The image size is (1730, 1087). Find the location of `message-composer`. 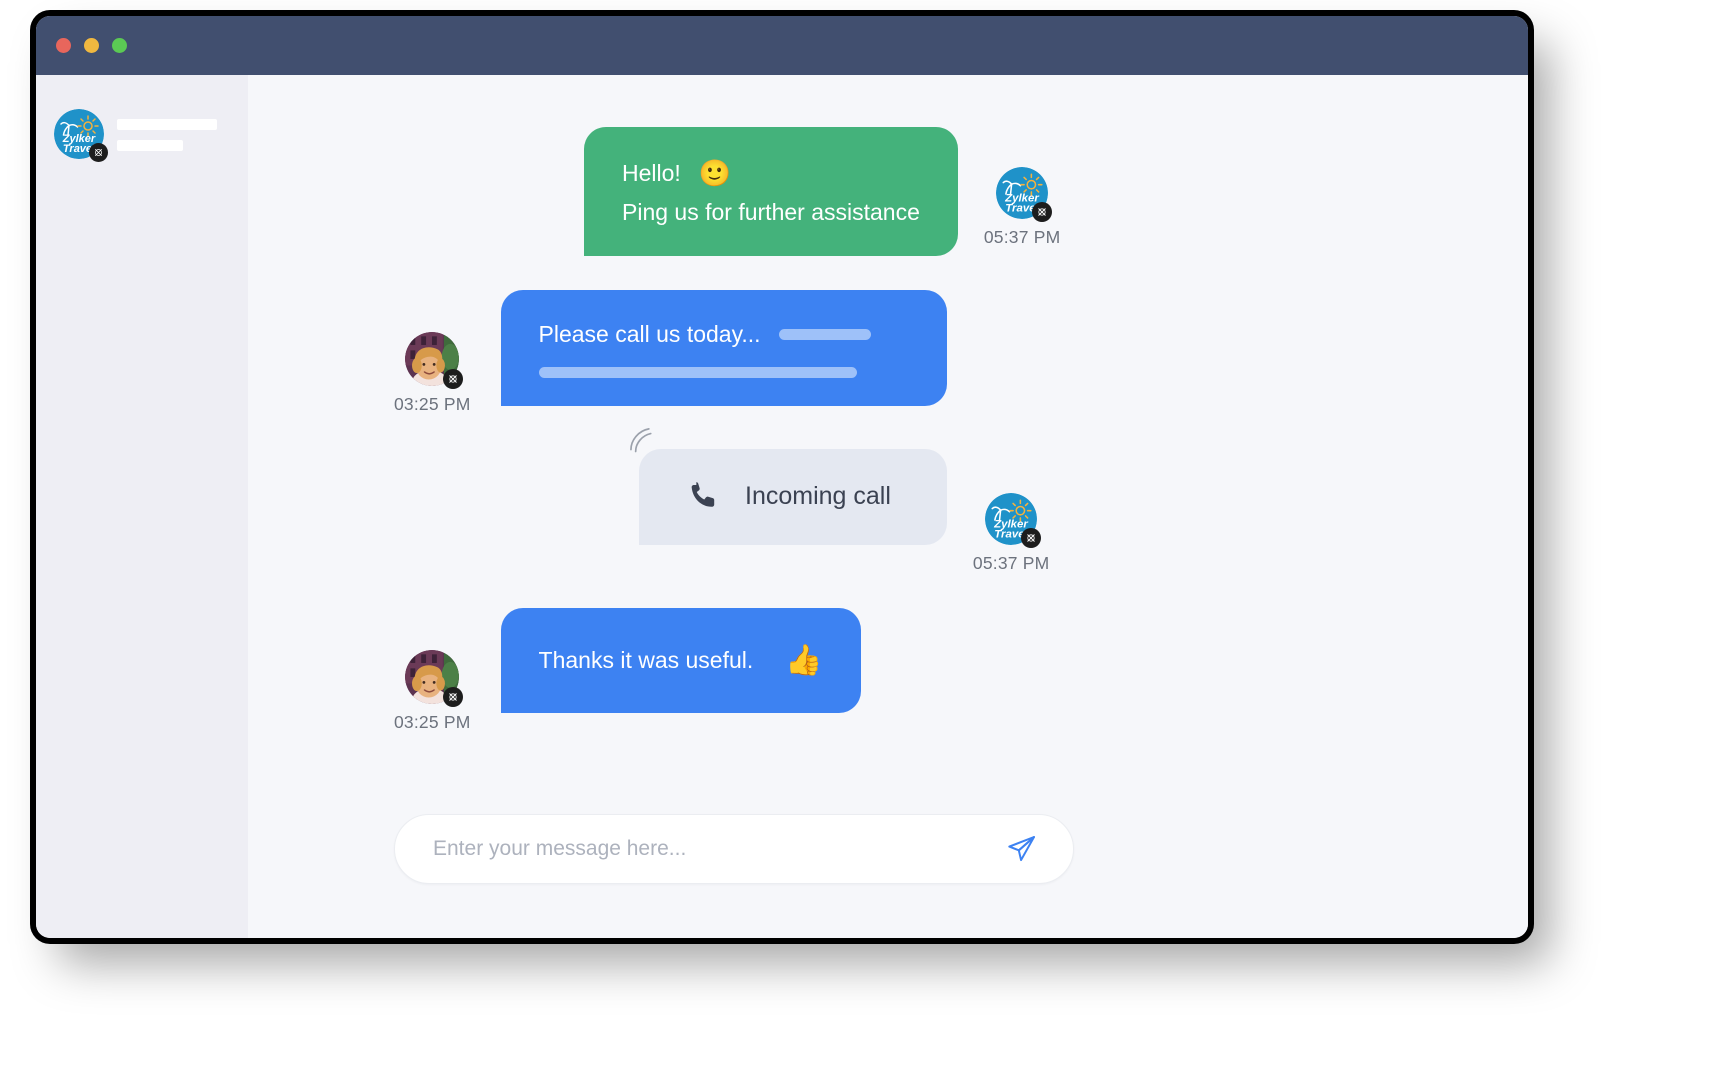

message-composer is located at coordinates (734, 849).